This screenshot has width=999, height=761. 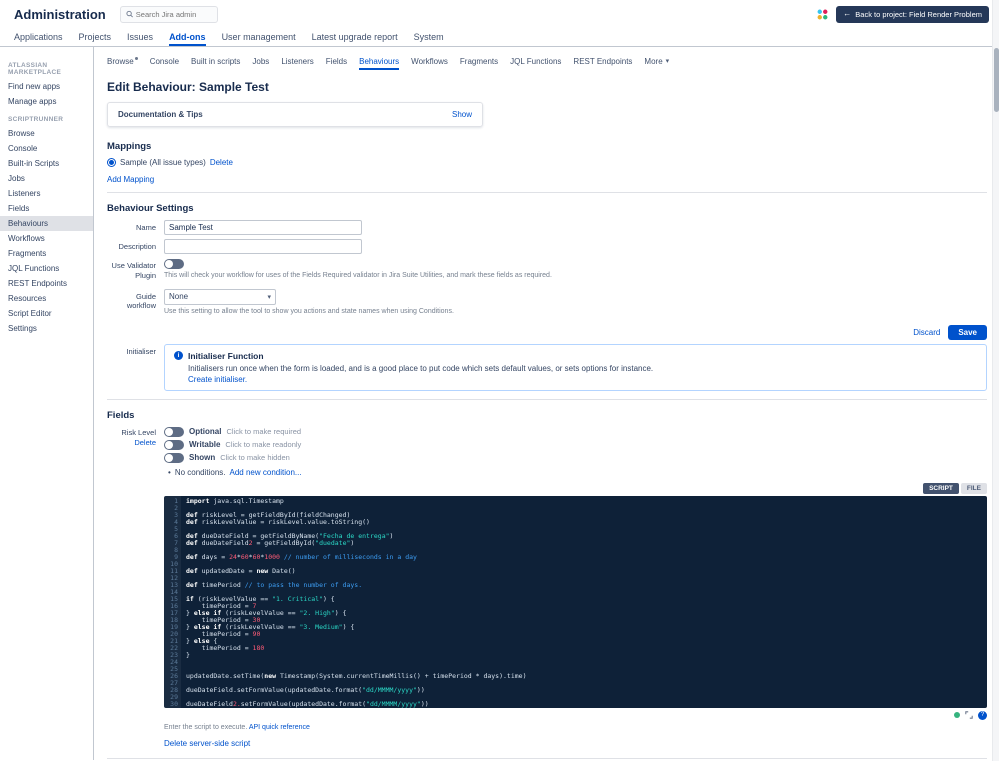 I want to click on description-input, so click(x=263, y=246).